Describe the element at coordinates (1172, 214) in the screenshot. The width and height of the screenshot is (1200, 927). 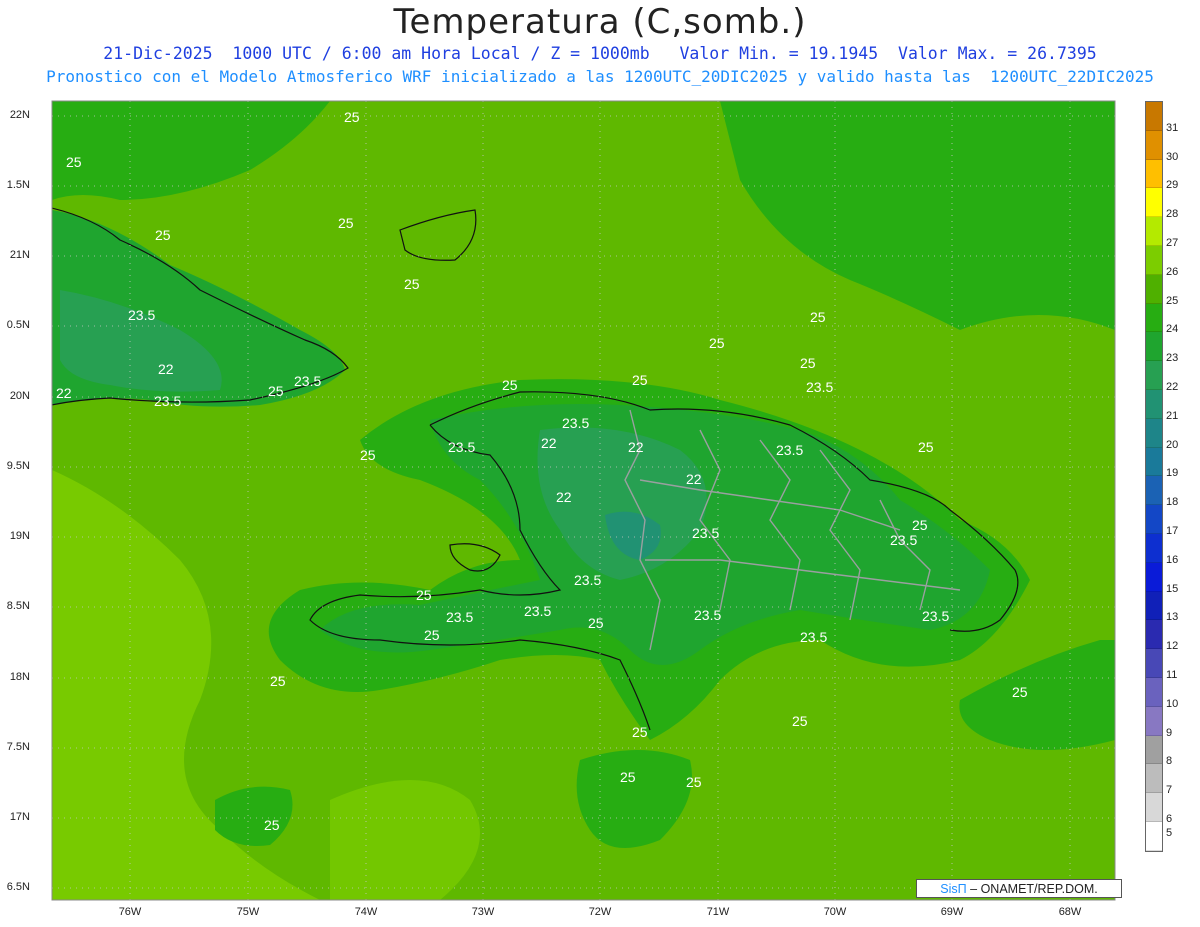
I see `colorbar-label: 28` at that location.